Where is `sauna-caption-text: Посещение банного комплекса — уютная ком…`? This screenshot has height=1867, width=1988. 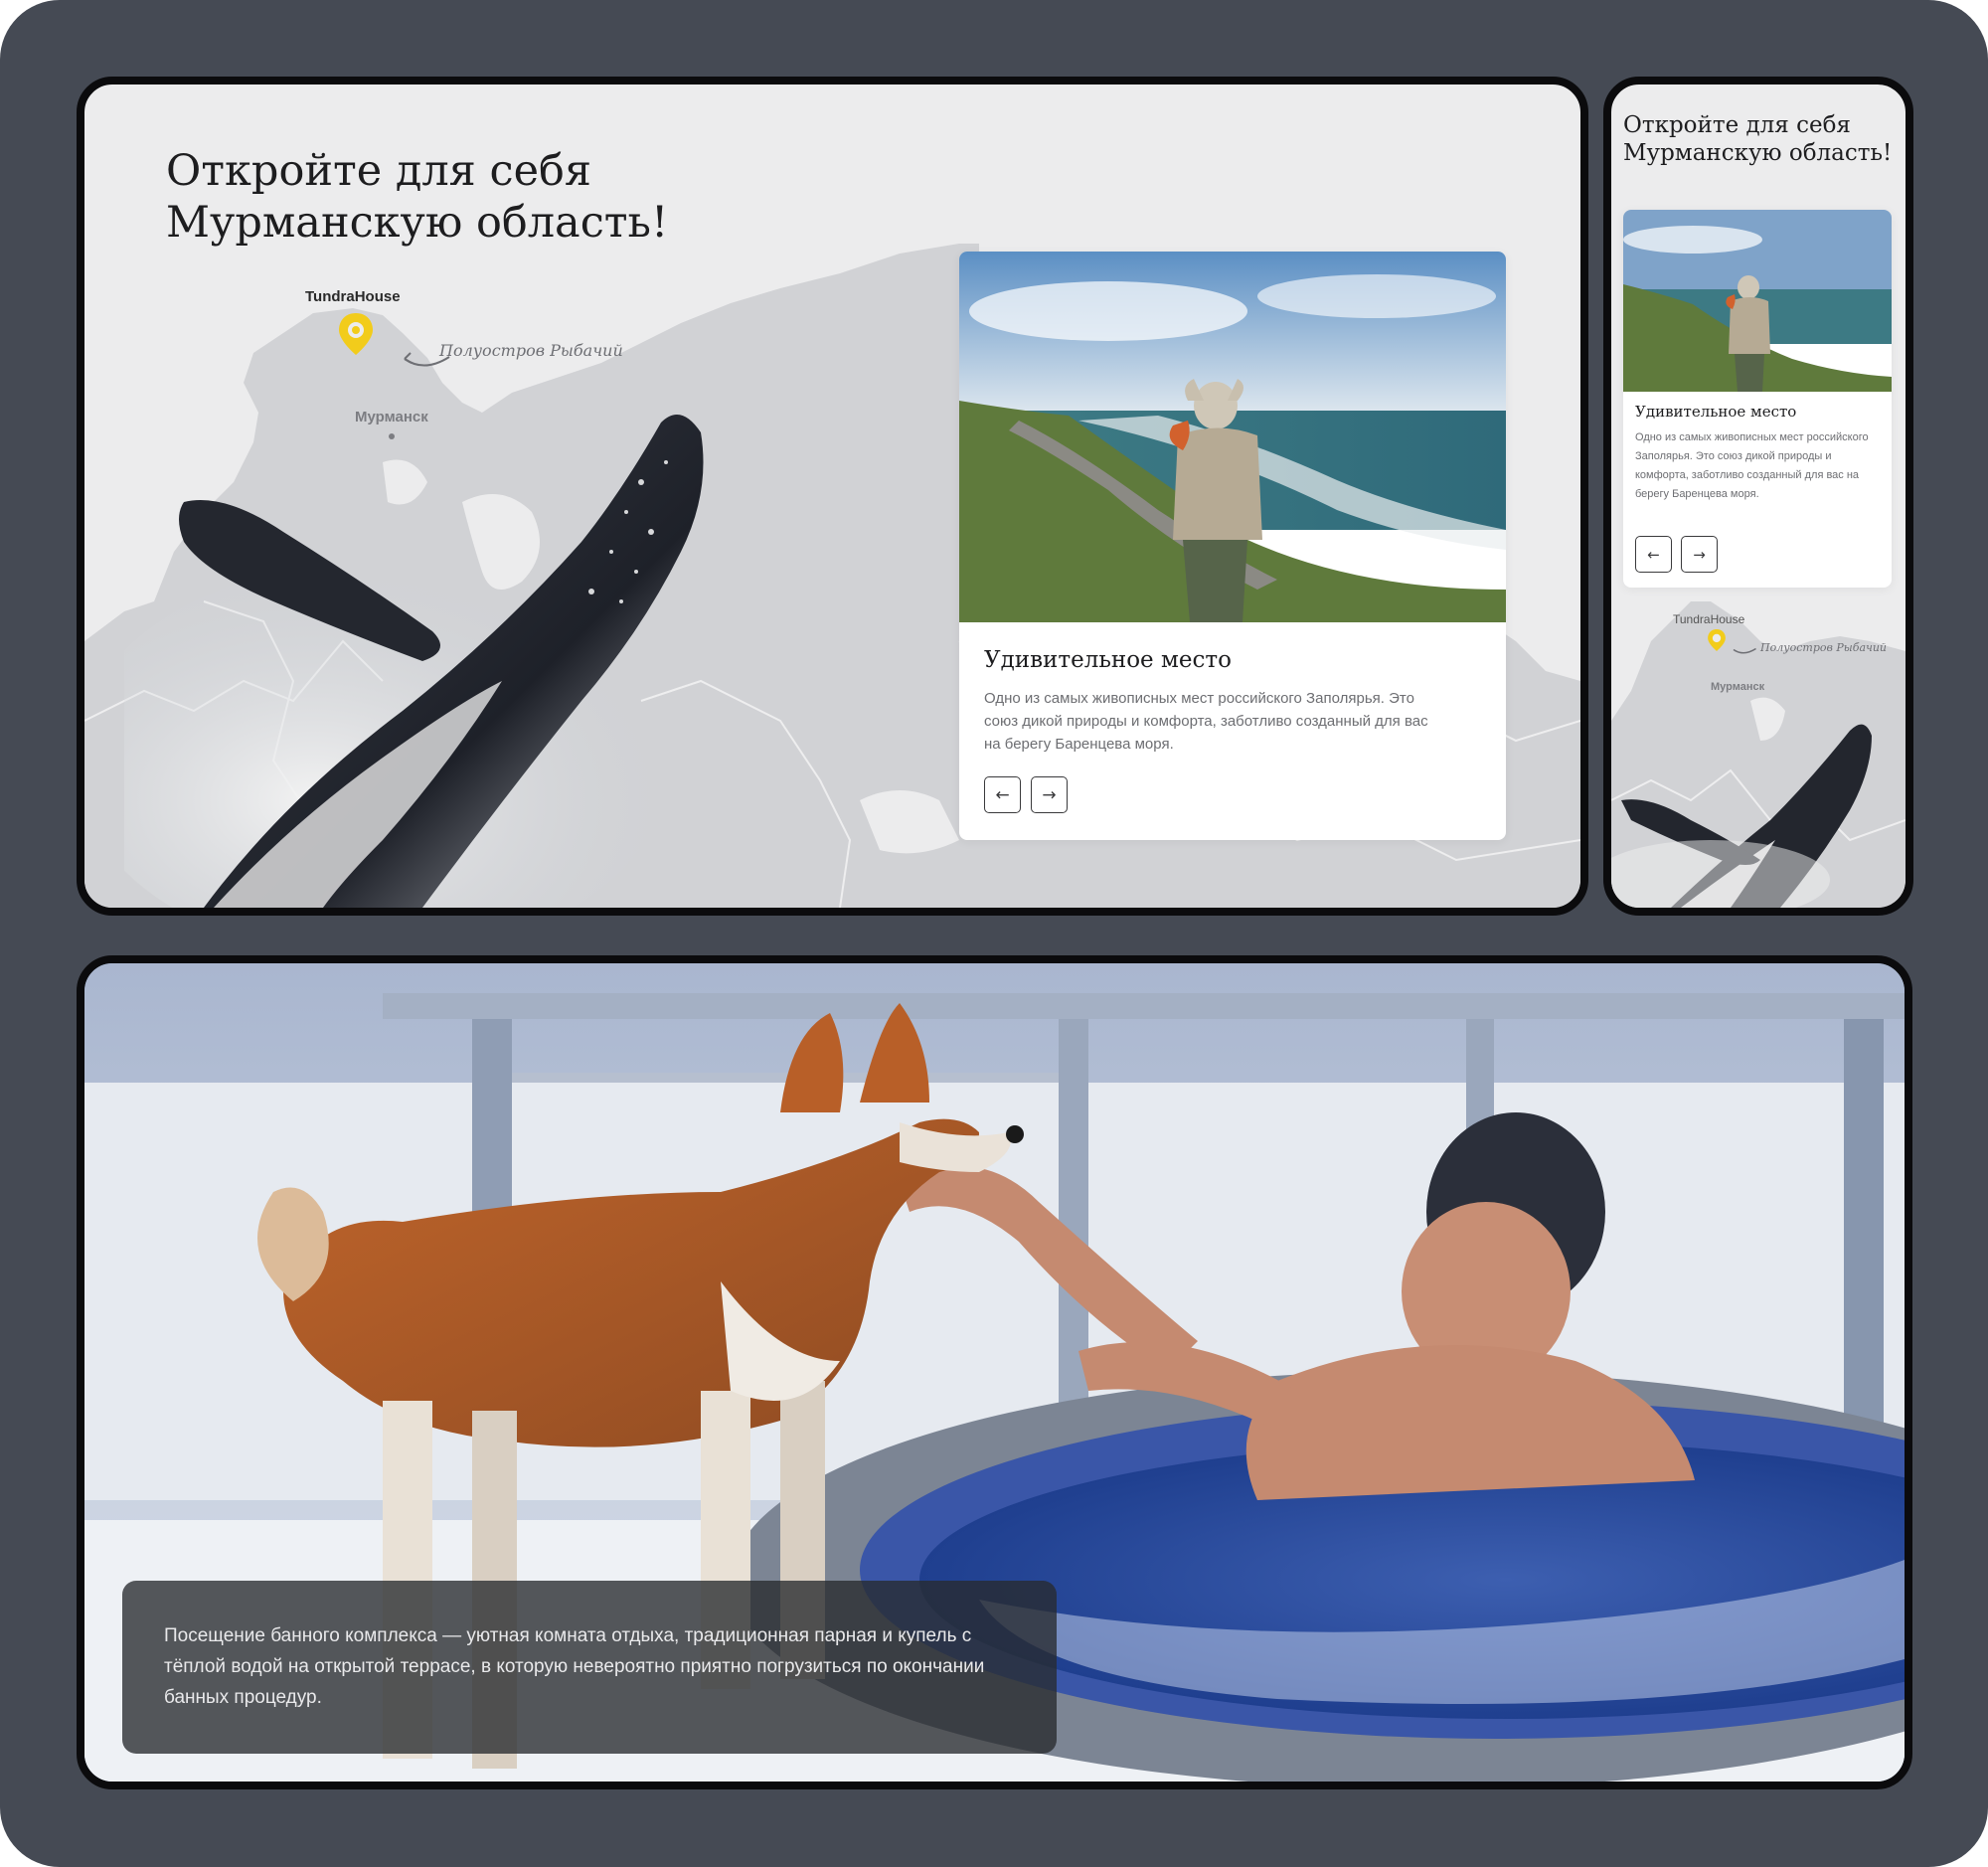
sauna-caption-text: Посещение банного комплекса — уютная ком… is located at coordinates (574, 1666).